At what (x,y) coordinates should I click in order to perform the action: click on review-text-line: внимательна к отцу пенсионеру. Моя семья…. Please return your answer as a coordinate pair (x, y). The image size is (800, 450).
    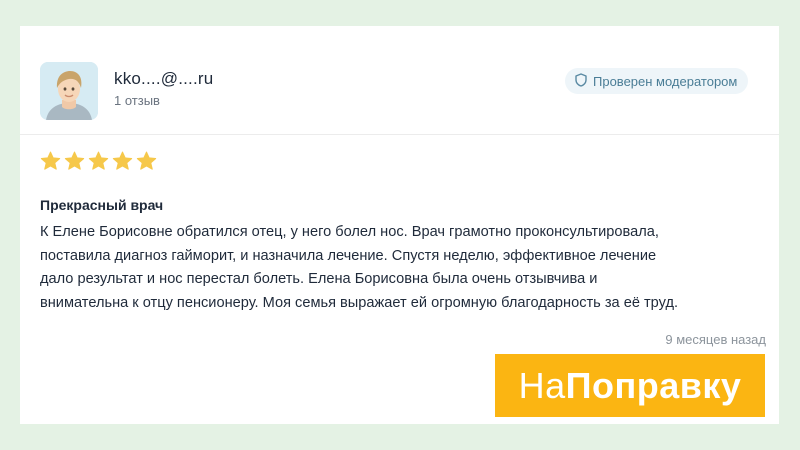
    Looking at the image, I should click on (359, 302).